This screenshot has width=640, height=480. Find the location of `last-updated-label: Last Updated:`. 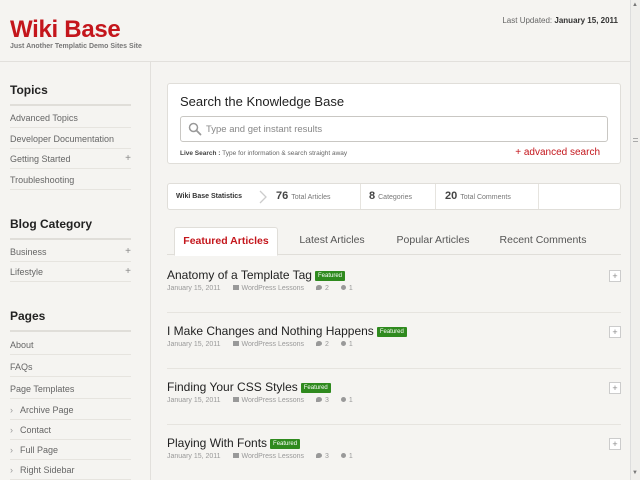

last-updated-label: Last Updated: is located at coordinates (527, 20).